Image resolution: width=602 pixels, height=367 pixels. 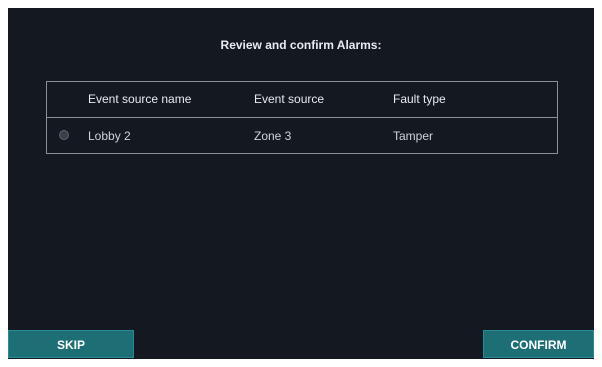 I want to click on column-header-event-source-name: Event source name, so click(x=140, y=99).